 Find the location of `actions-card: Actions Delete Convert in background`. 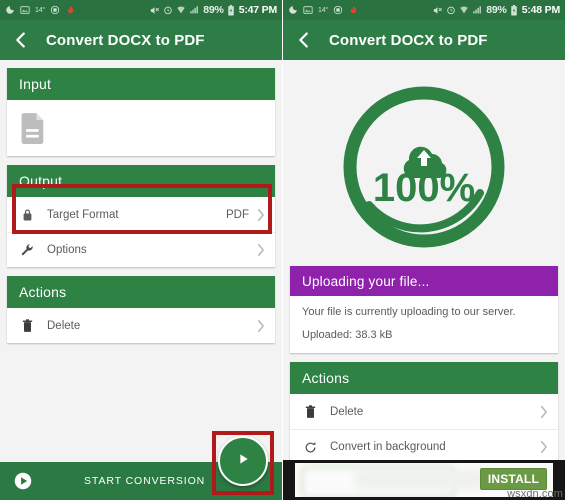

actions-card: Actions Delete Convert in background is located at coordinates (424, 413).